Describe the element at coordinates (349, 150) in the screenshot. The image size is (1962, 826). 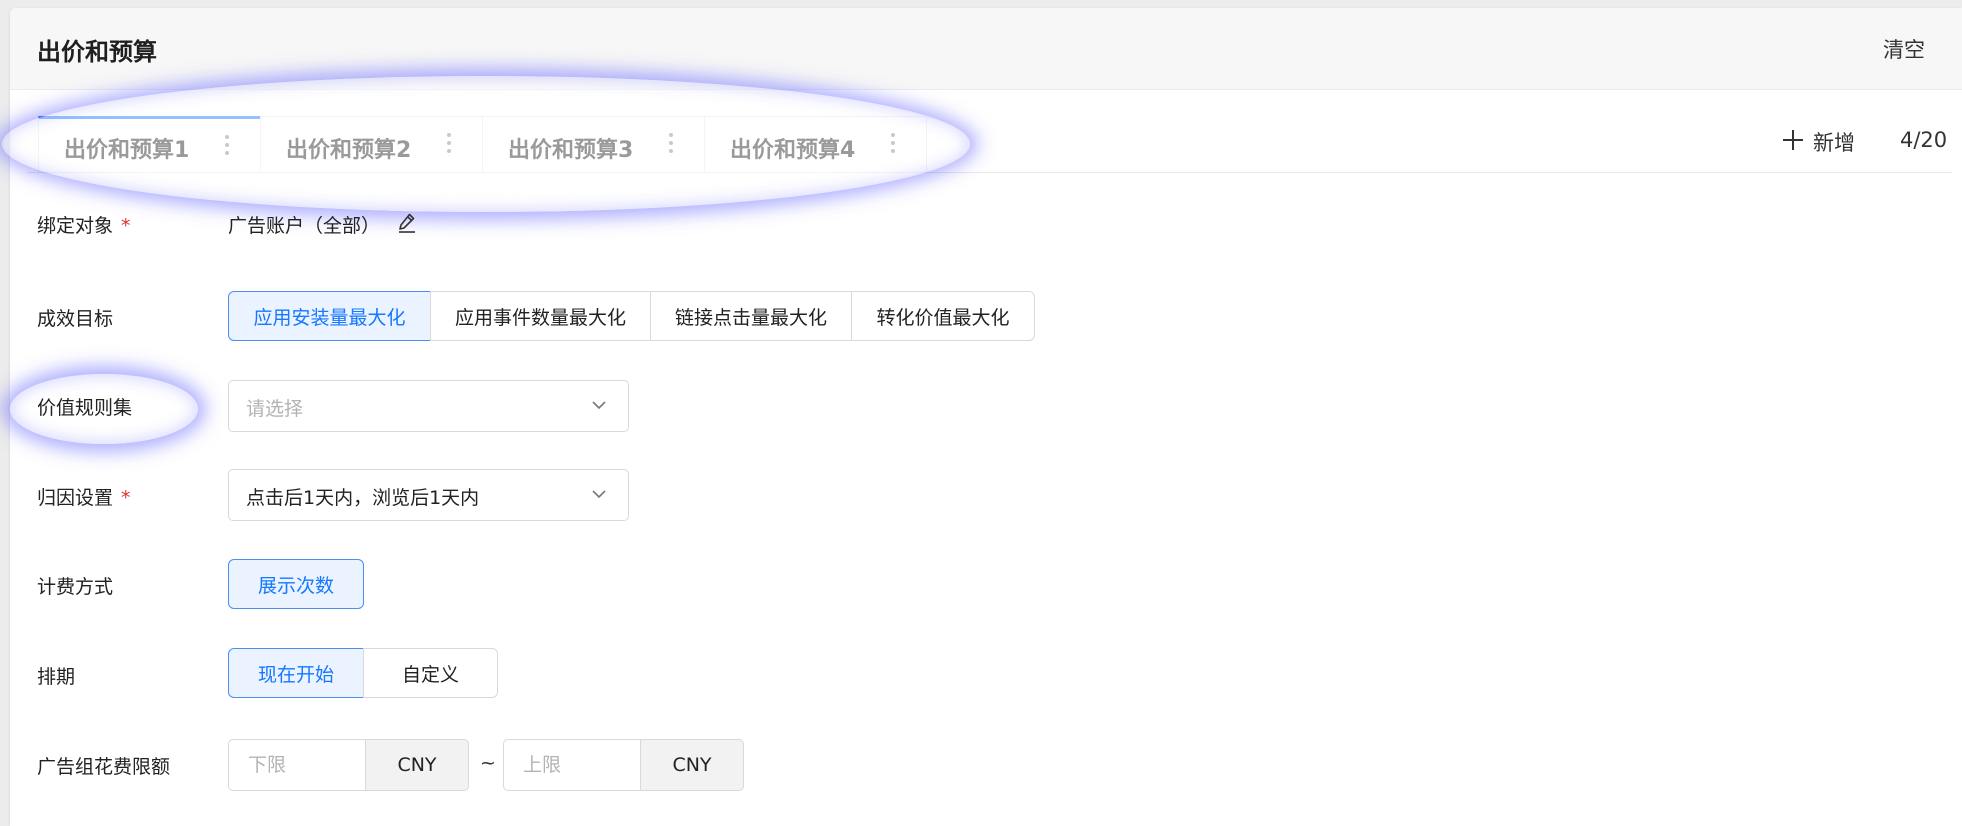
I see `tab-label: 出价和预算2` at that location.